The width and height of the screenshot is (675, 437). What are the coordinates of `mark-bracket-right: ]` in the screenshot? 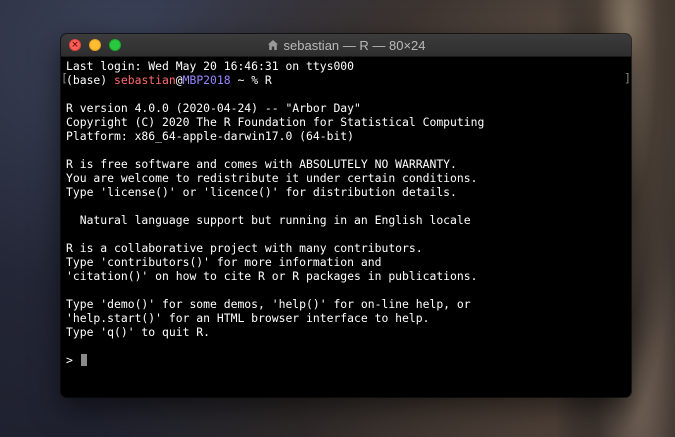 It's located at (627, 78).